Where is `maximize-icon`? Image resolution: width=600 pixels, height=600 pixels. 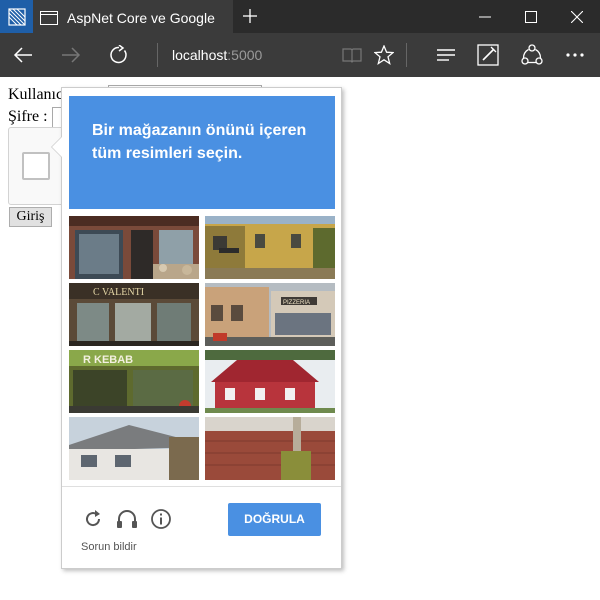 maximize-icon is located at coordinates (531, 16).